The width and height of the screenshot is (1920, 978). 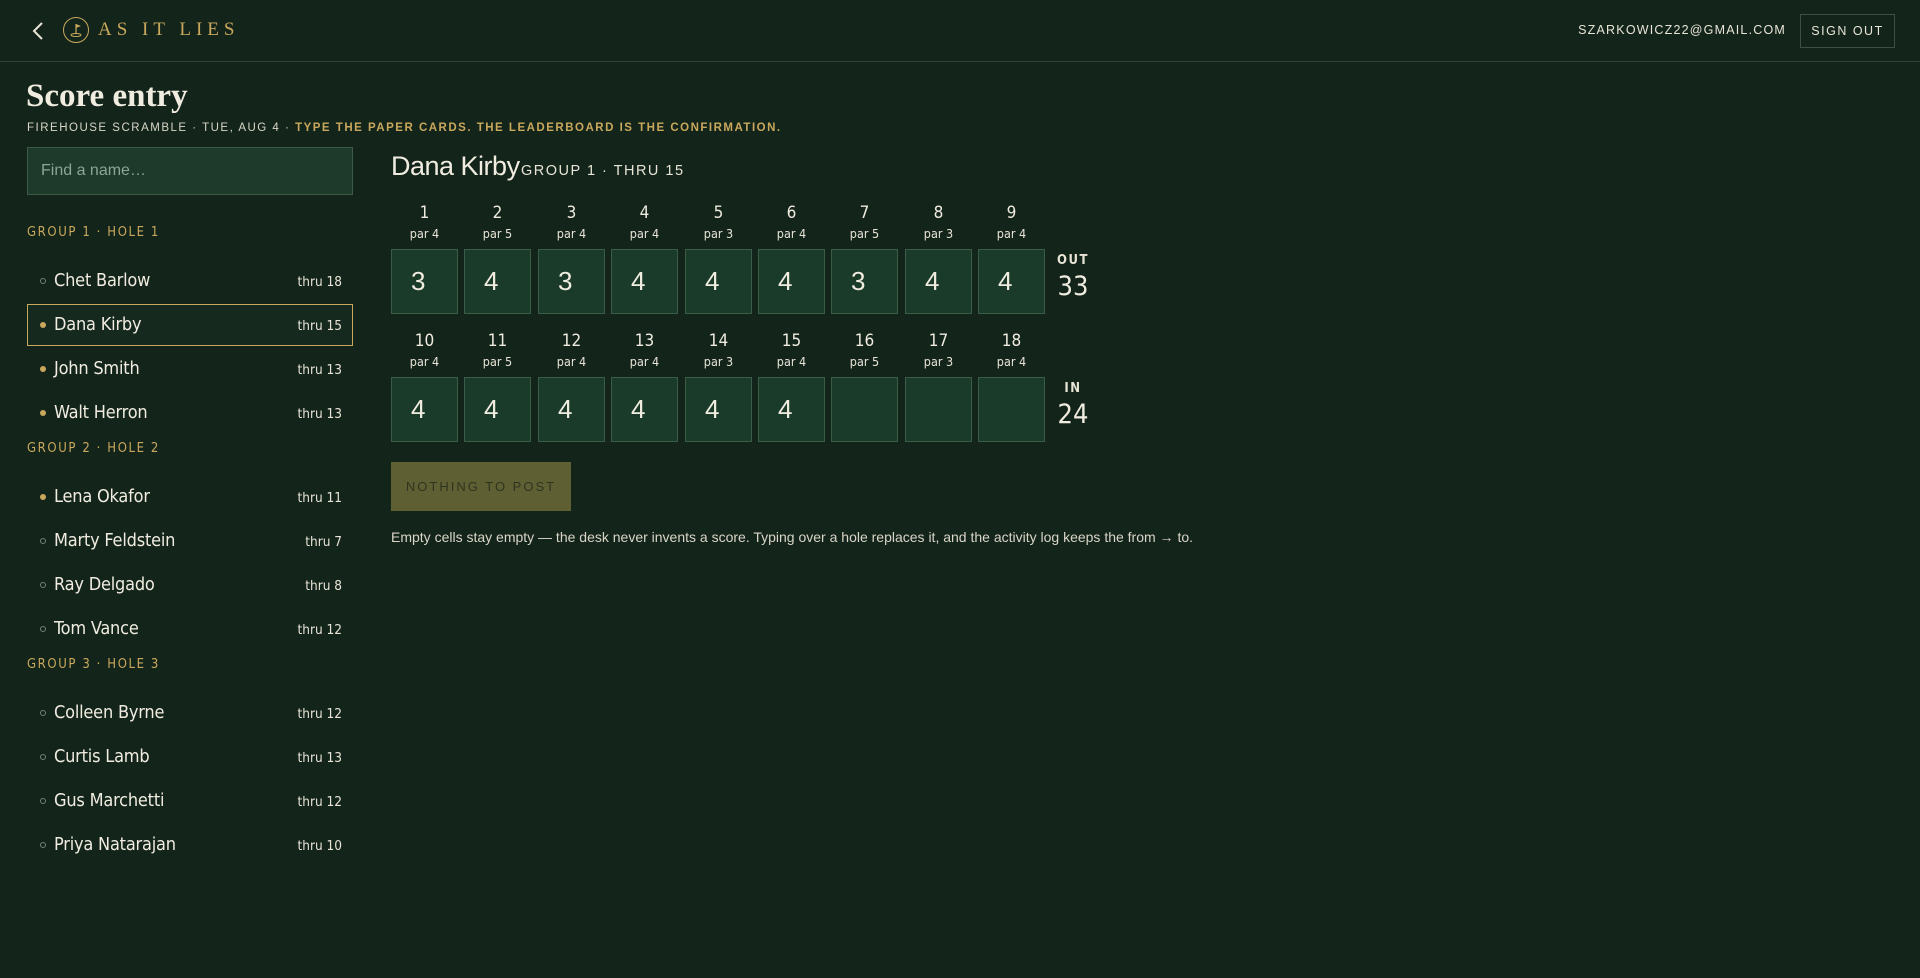 What do you see at coordinates (424, 341) in the screenshot?
I see `hole-number: 10` at bounding box center [424, 341].